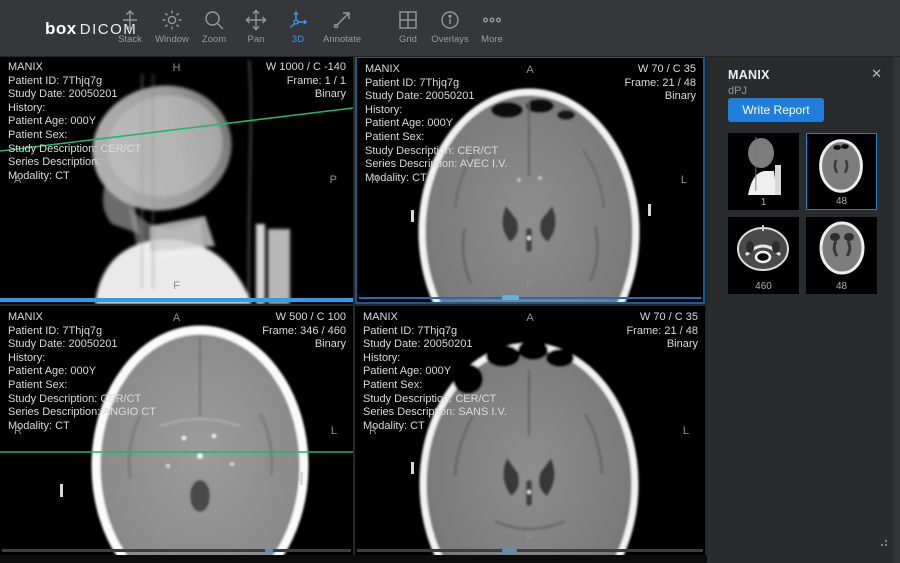  What do you see at coordinates (492, 27) in the screenshot?
I see `tool-more: More` at bounding box center [492, 27].